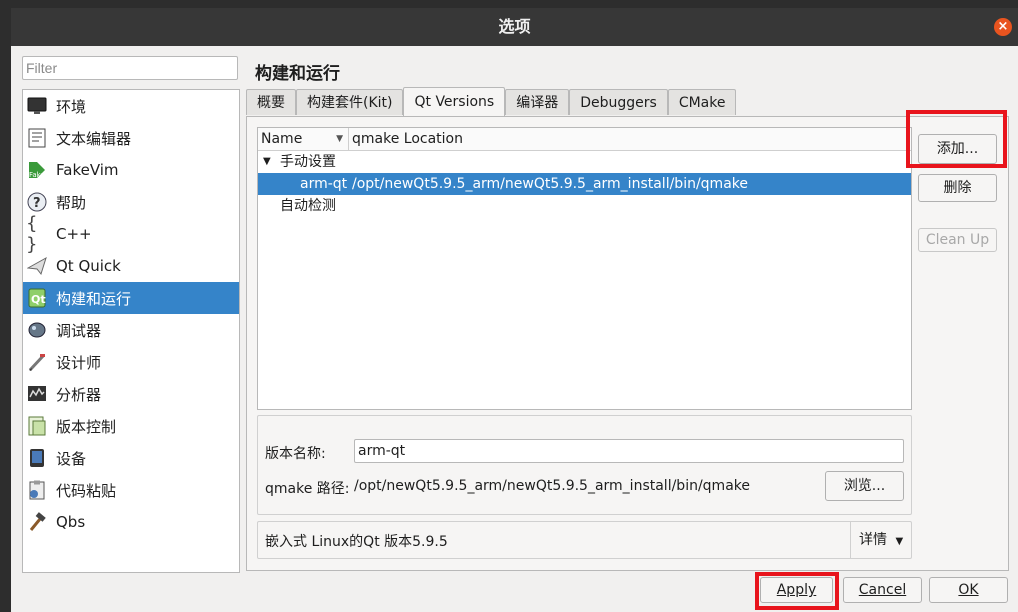 This screenshot has width=1018, height=612. Describe the element at coordinates (32, 234) in the screenshot. I see `cpp-braces-icon: { }` at that location.